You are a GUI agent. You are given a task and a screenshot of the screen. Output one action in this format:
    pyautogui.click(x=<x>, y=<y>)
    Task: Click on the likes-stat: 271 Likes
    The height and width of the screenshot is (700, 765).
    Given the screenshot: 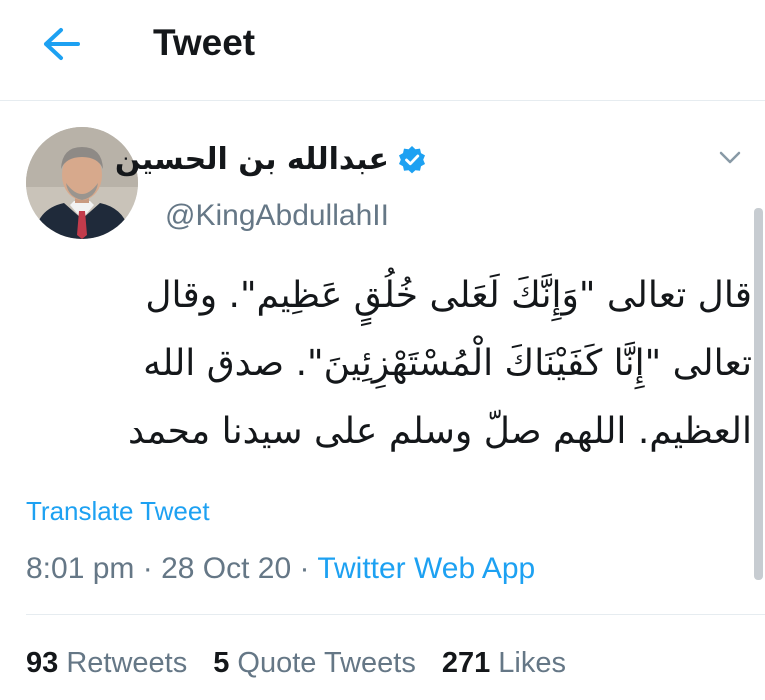 What is the action you would take?
    pyautogui.click(x=504, y=663)
    